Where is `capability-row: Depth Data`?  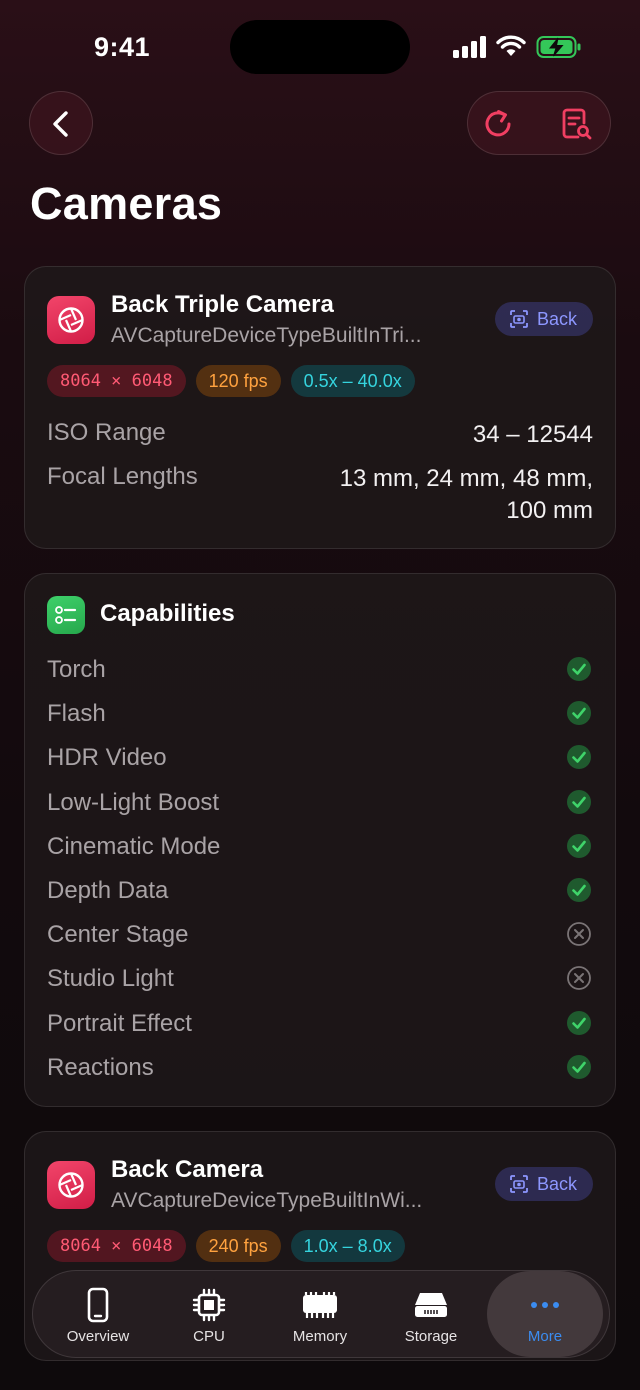
capability-row: Depth Data is located at coordinates (320, 895).